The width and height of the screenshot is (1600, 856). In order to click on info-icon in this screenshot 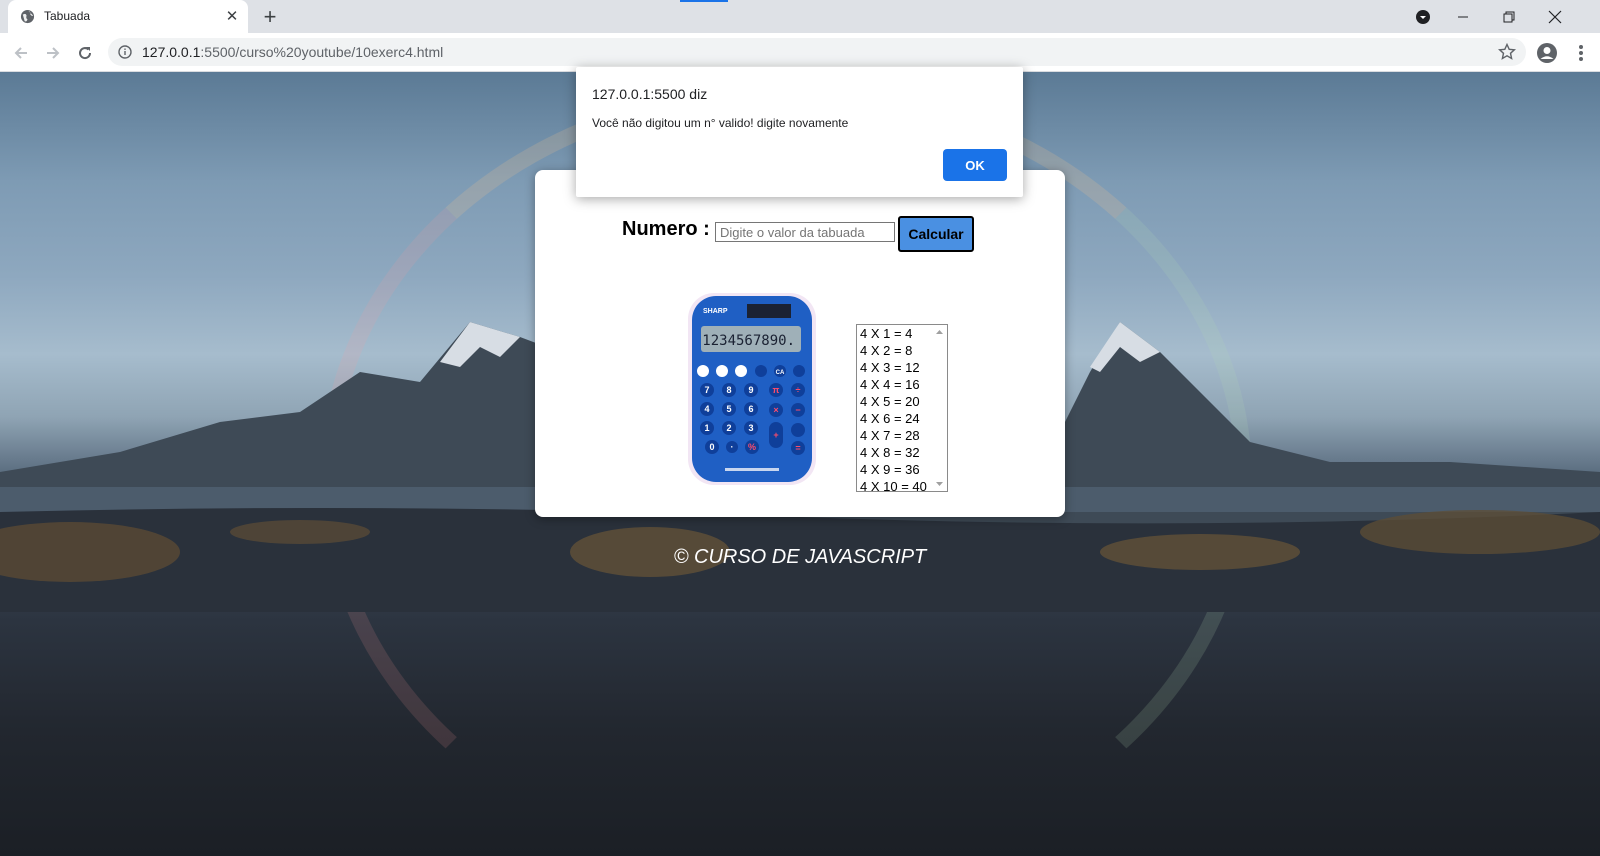, I will do `click(125, 52)`.